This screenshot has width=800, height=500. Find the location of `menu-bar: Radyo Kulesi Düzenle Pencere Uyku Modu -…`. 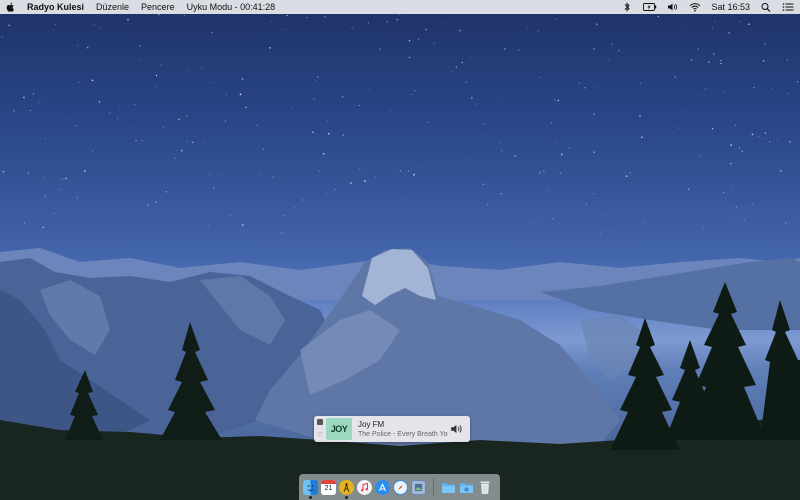

menu-bar: Radyo Kulesi Düzenle Pencere Uyku Modu -… is located at coordinates (400, 7).